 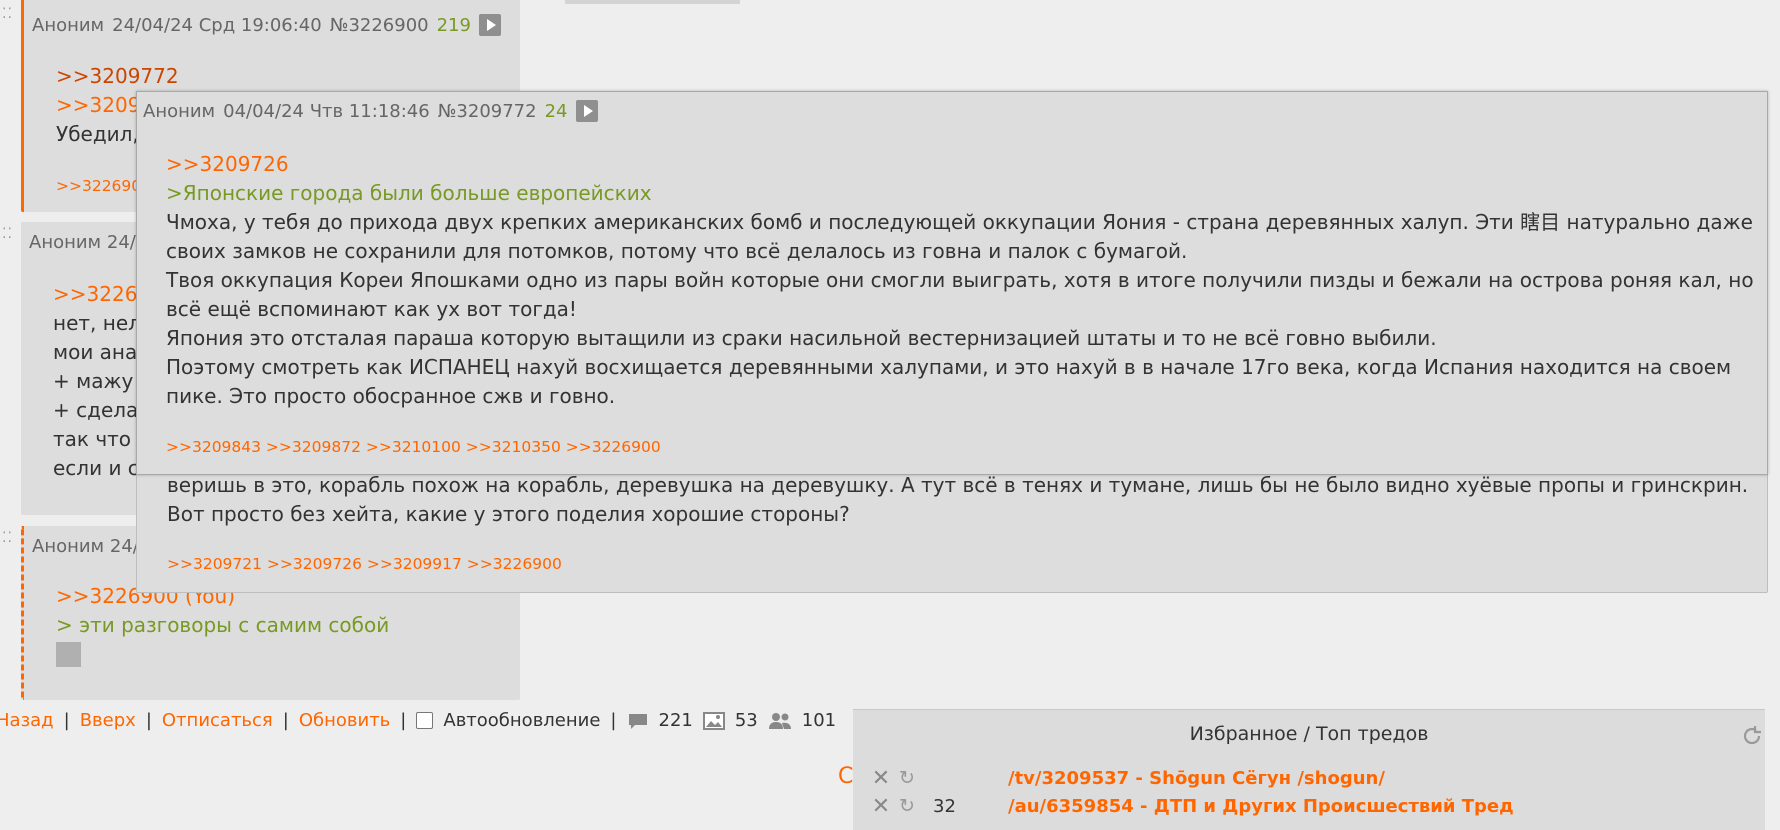 What do you see at coordinates (326, 111) in the screenshot?
I see `post-datetime: 04/04/24 Чтв 11:18:46` at bounding box center [326, 111].